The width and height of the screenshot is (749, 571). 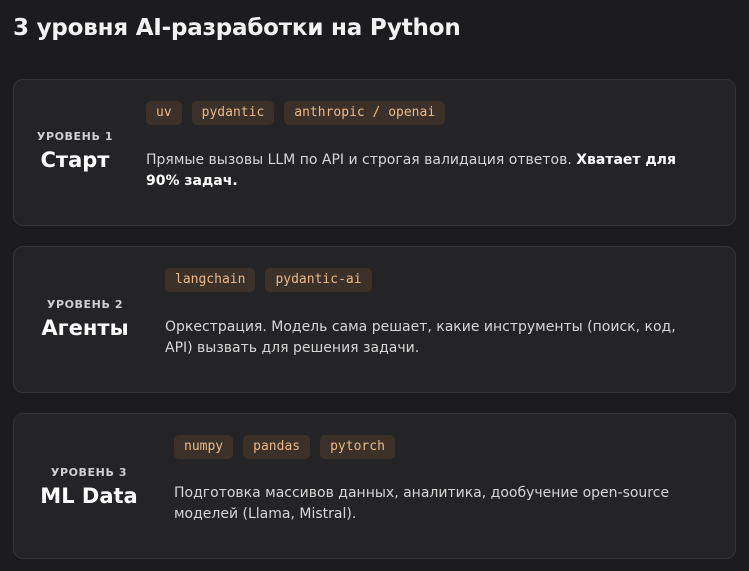 What do you see at coordinates (357, 447) in the screenshot?
I see `tag-pytorch: pytorch` at bounding box center [357, 447].